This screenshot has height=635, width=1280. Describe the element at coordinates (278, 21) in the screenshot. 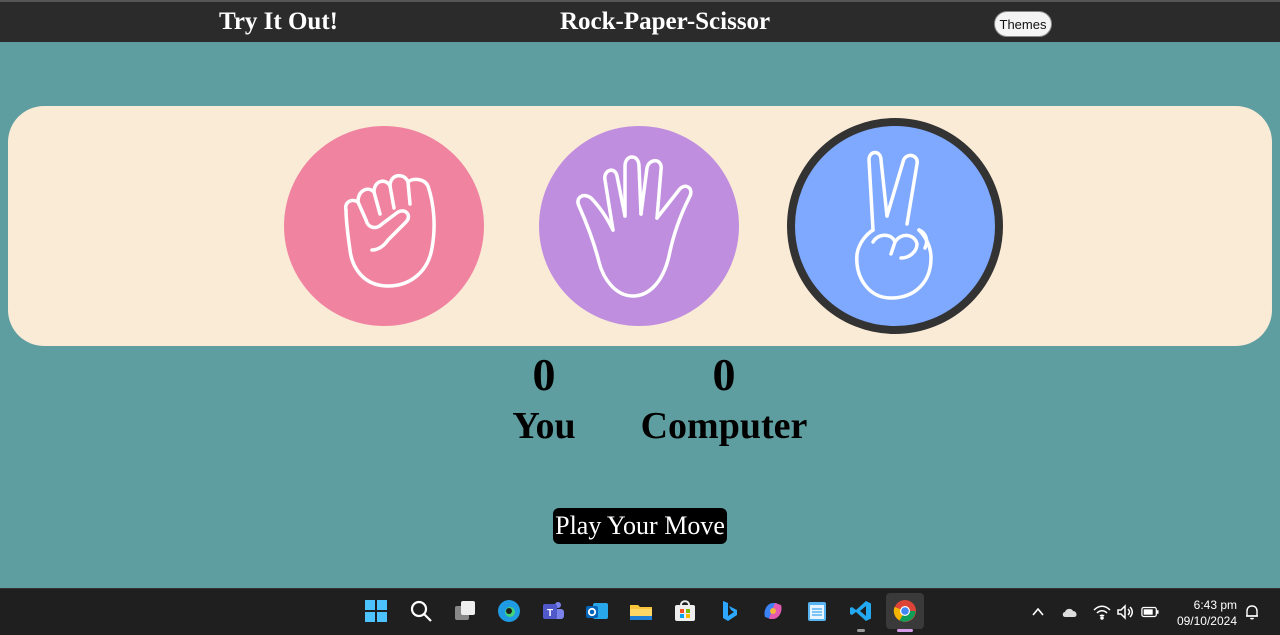

I see `brand-title: Try It Out!` at that location.